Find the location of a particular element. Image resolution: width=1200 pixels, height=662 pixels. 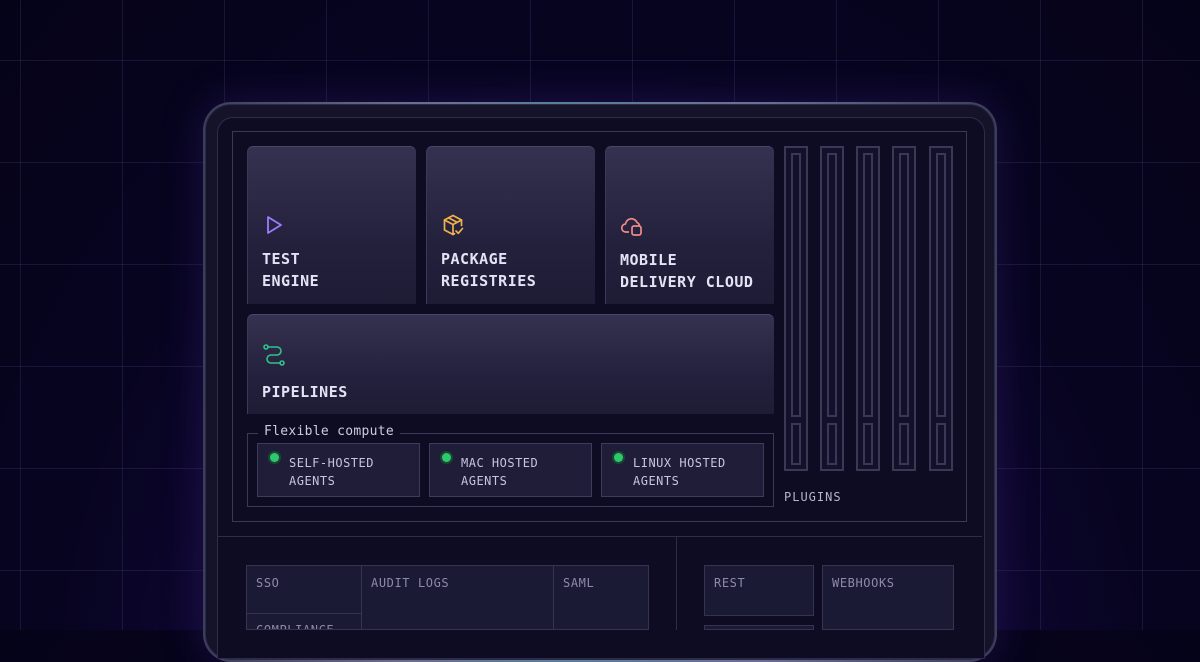

play-icon is located at coordinates (274, 225).